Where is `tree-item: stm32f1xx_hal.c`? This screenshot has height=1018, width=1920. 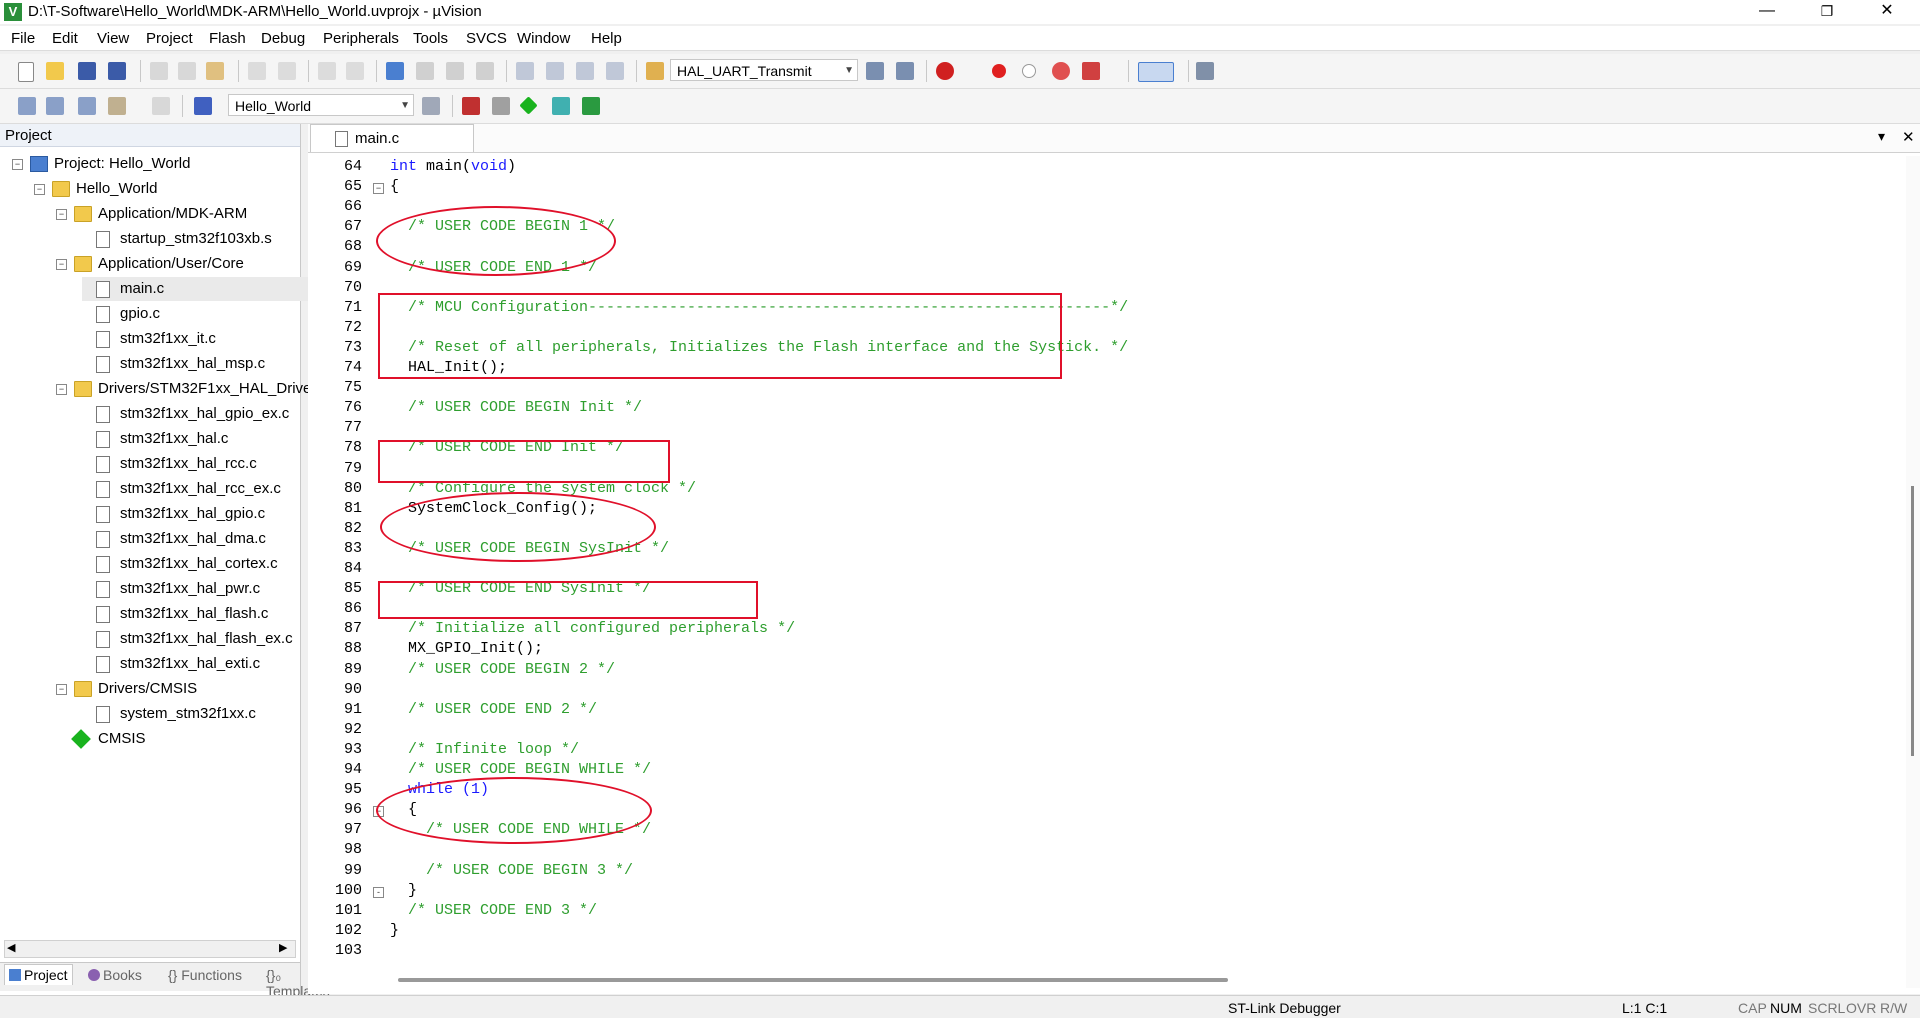 tree-item: stm32f1xx_hal.c is located at coordinates (148, 439).